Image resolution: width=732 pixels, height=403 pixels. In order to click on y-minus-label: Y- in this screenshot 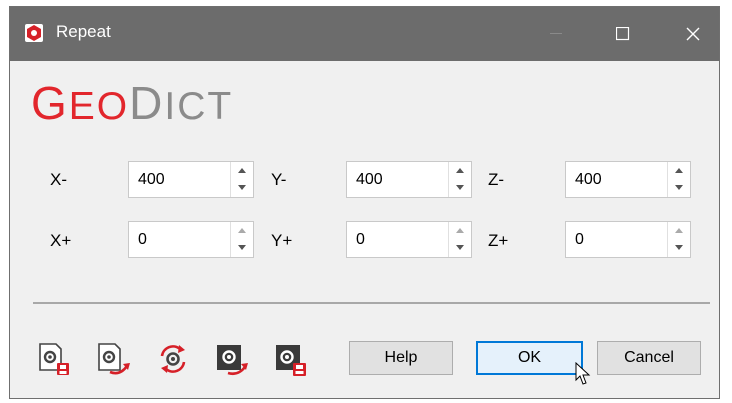, I will do `click(279, 179)`.